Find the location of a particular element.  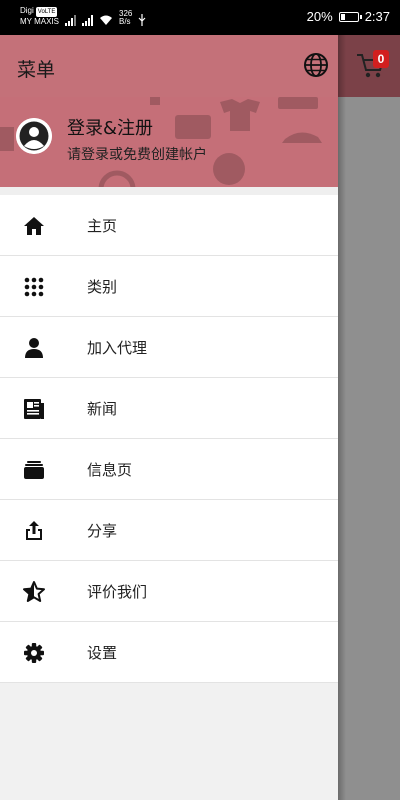

menu-item-info-pages: 信息页 is located at coordinates (169, 469).